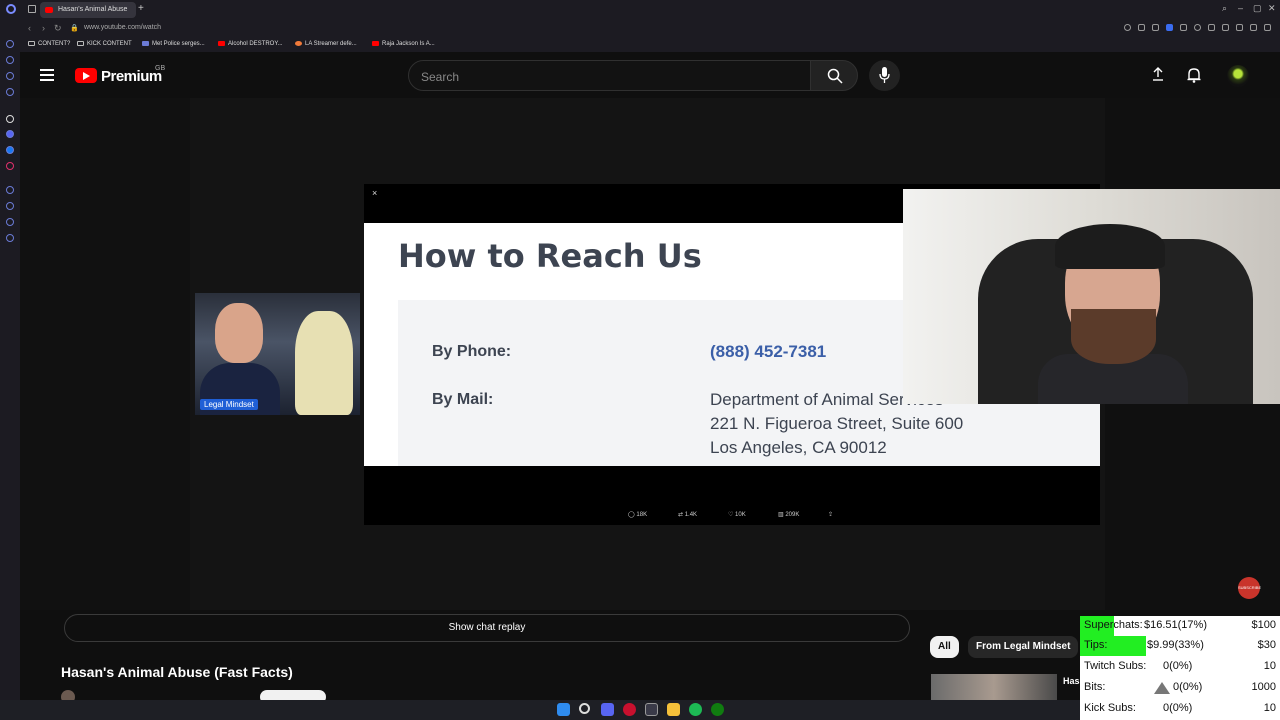  I want to click on profile-icon, so click(1253, 27).